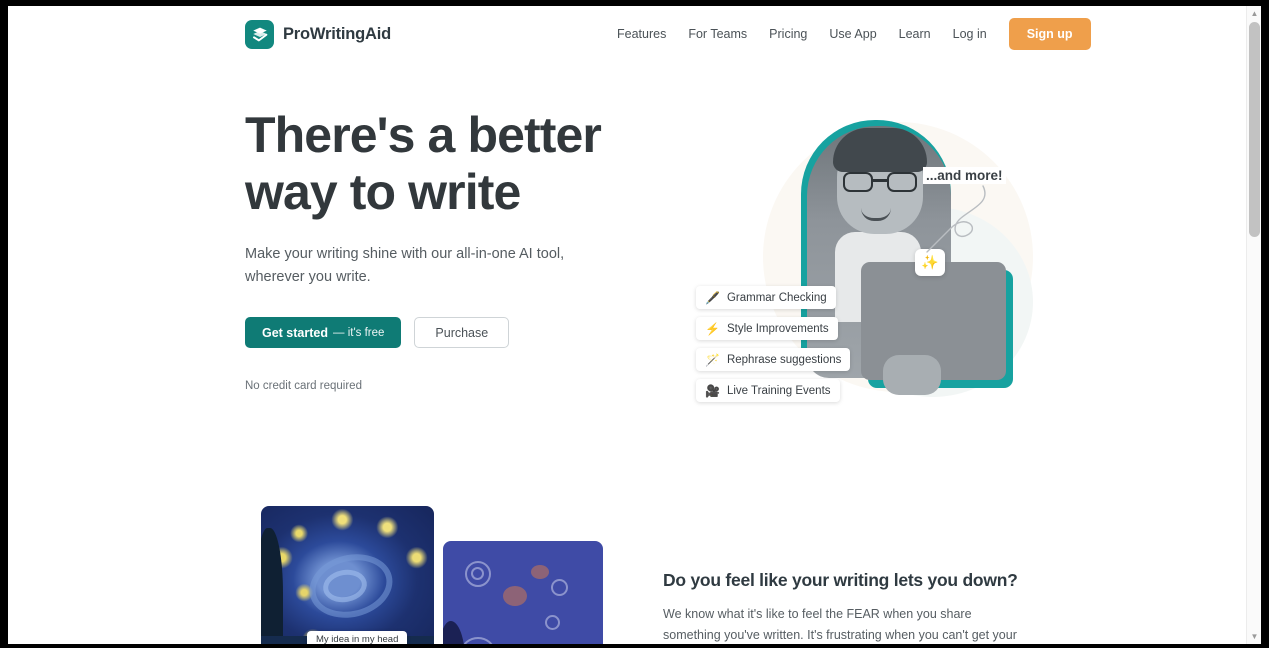 The image size is (1269, 648). Describe the element at coordinates (777, 328) in the screenshot. I see `feature-pill-label: Style Improvements` at that location.